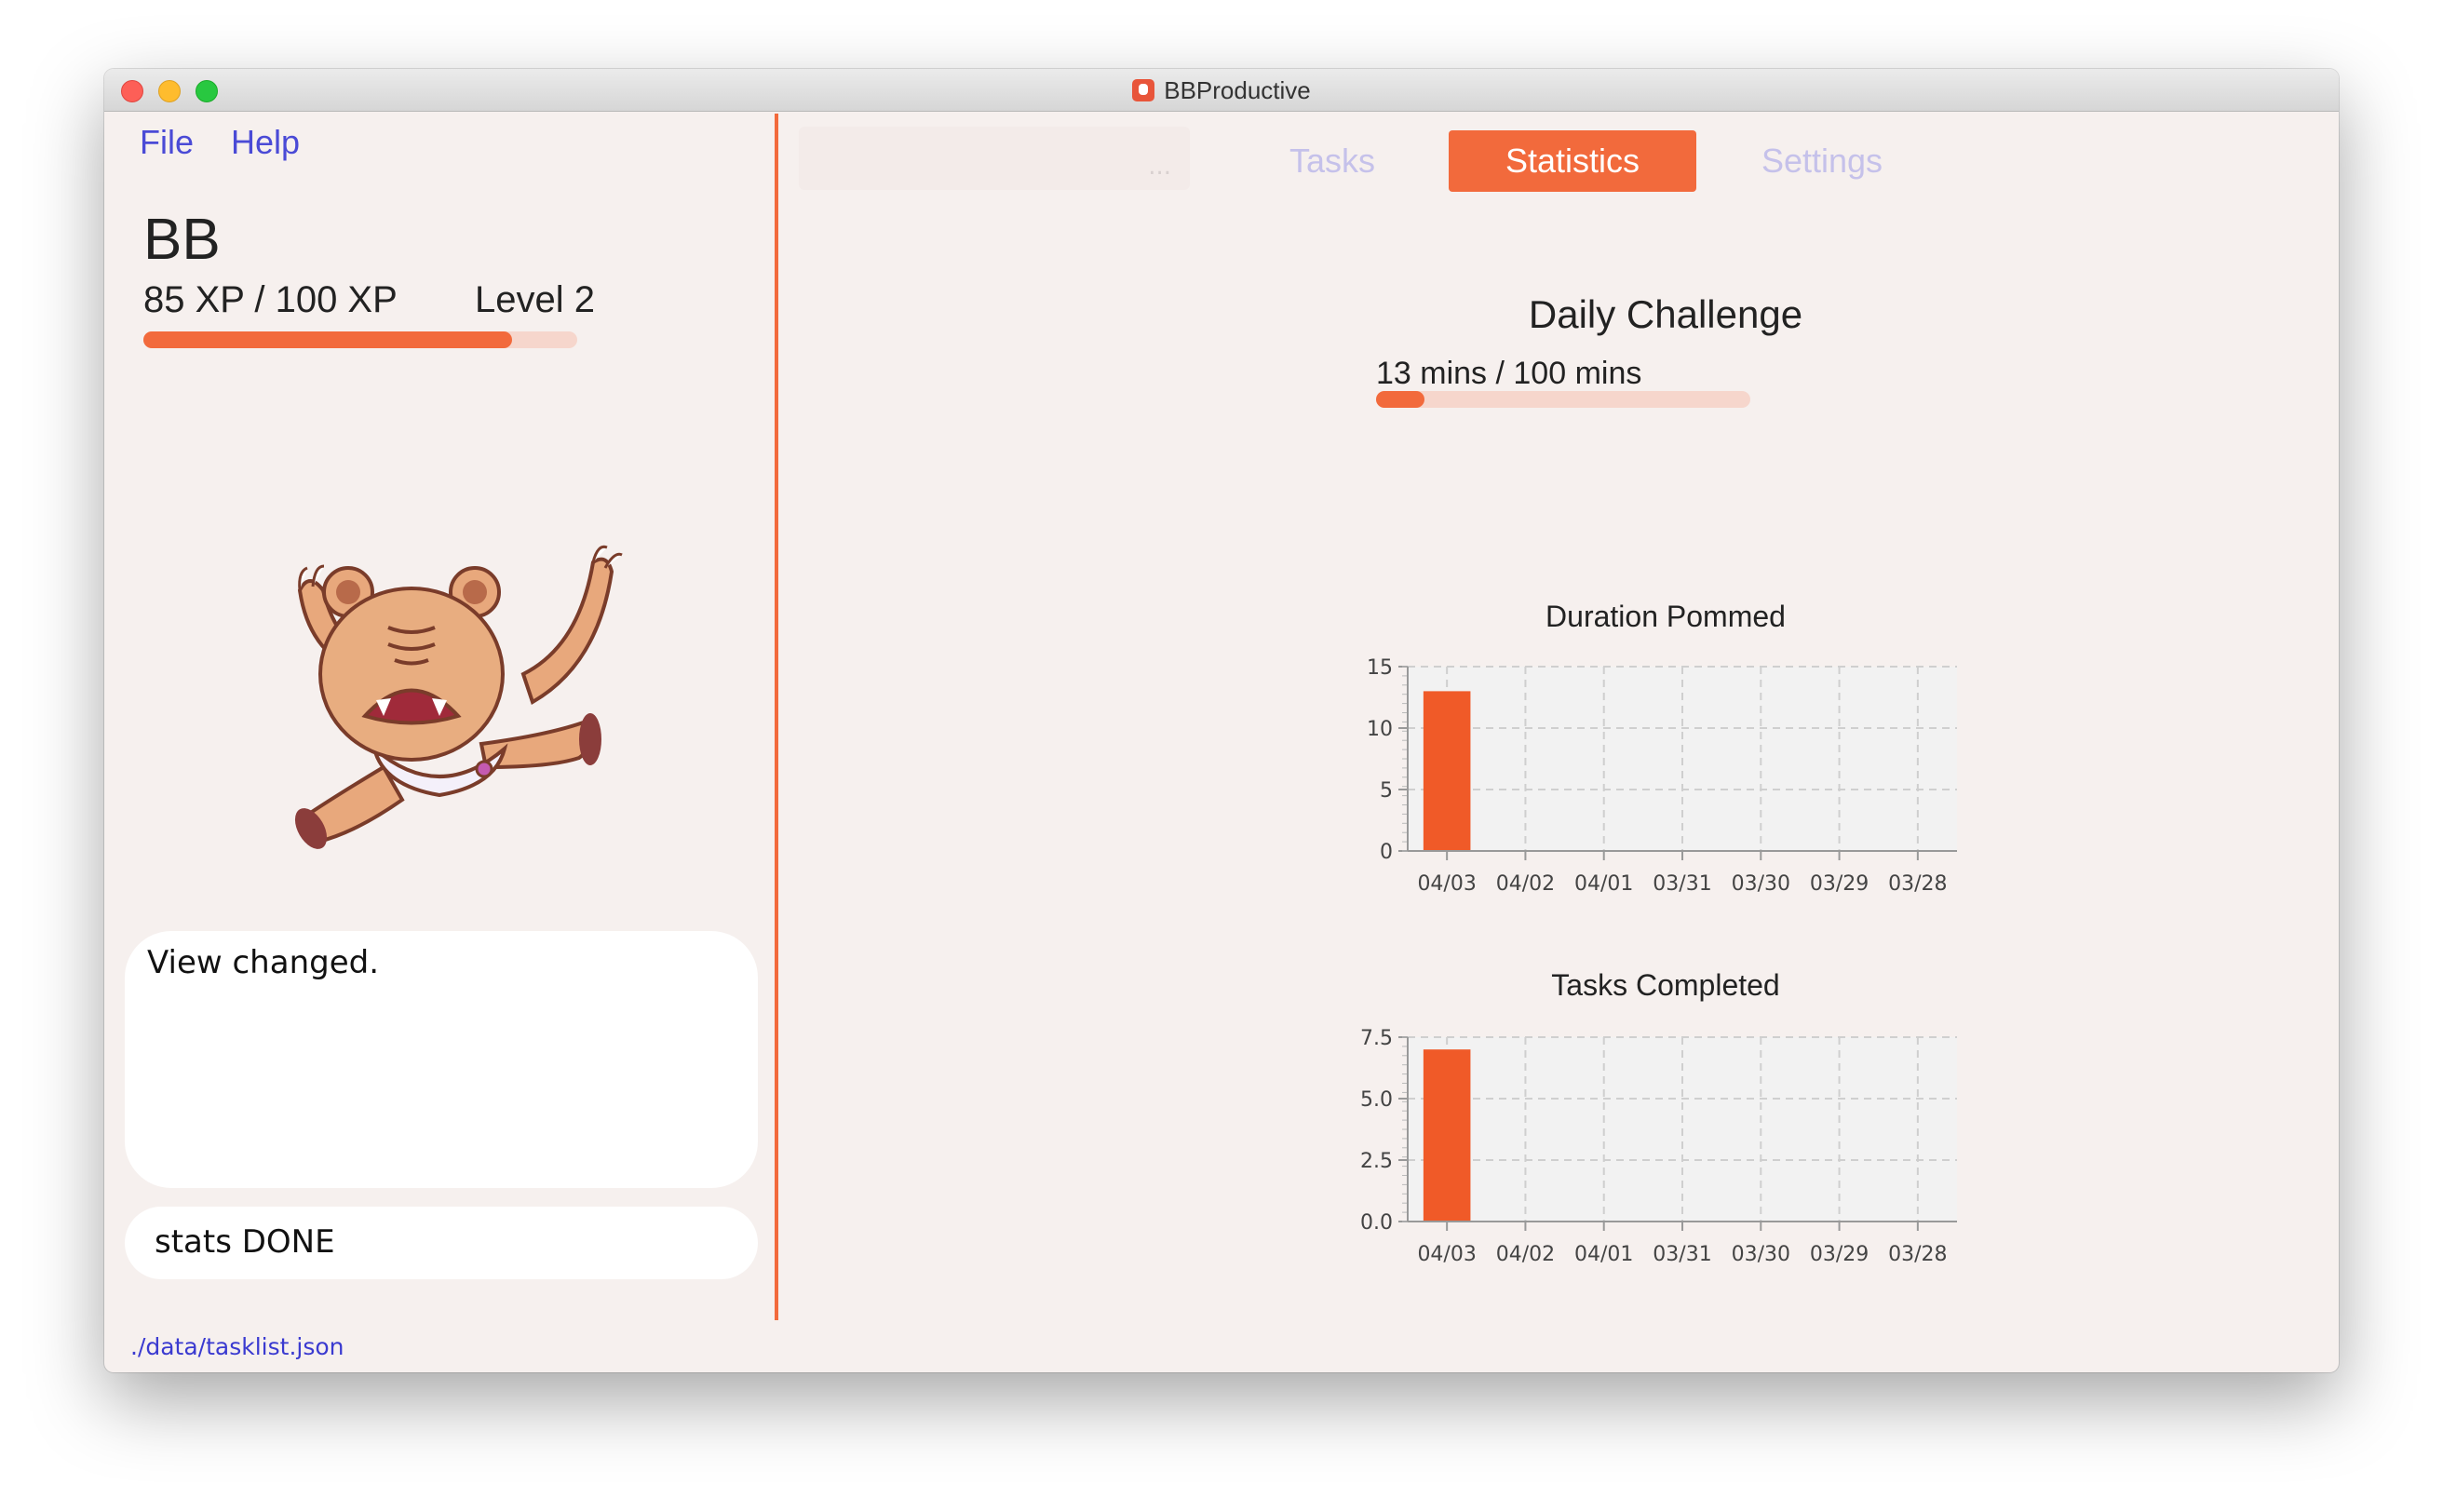  I want to click on y-tick-label: 2.5, so click(1377, 1161).